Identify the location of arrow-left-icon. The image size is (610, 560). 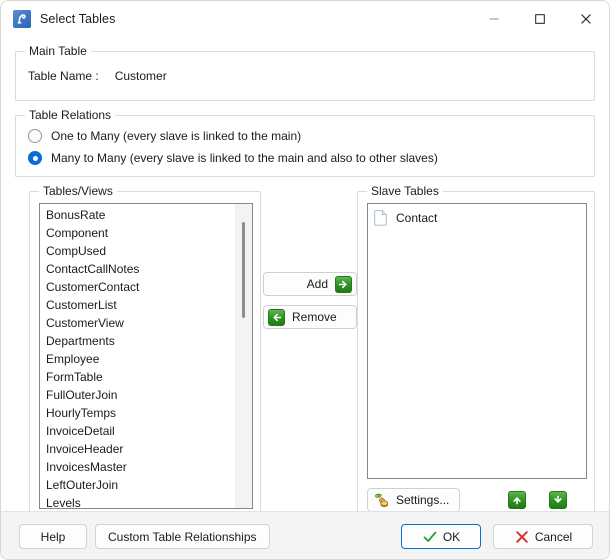
(276, 317).